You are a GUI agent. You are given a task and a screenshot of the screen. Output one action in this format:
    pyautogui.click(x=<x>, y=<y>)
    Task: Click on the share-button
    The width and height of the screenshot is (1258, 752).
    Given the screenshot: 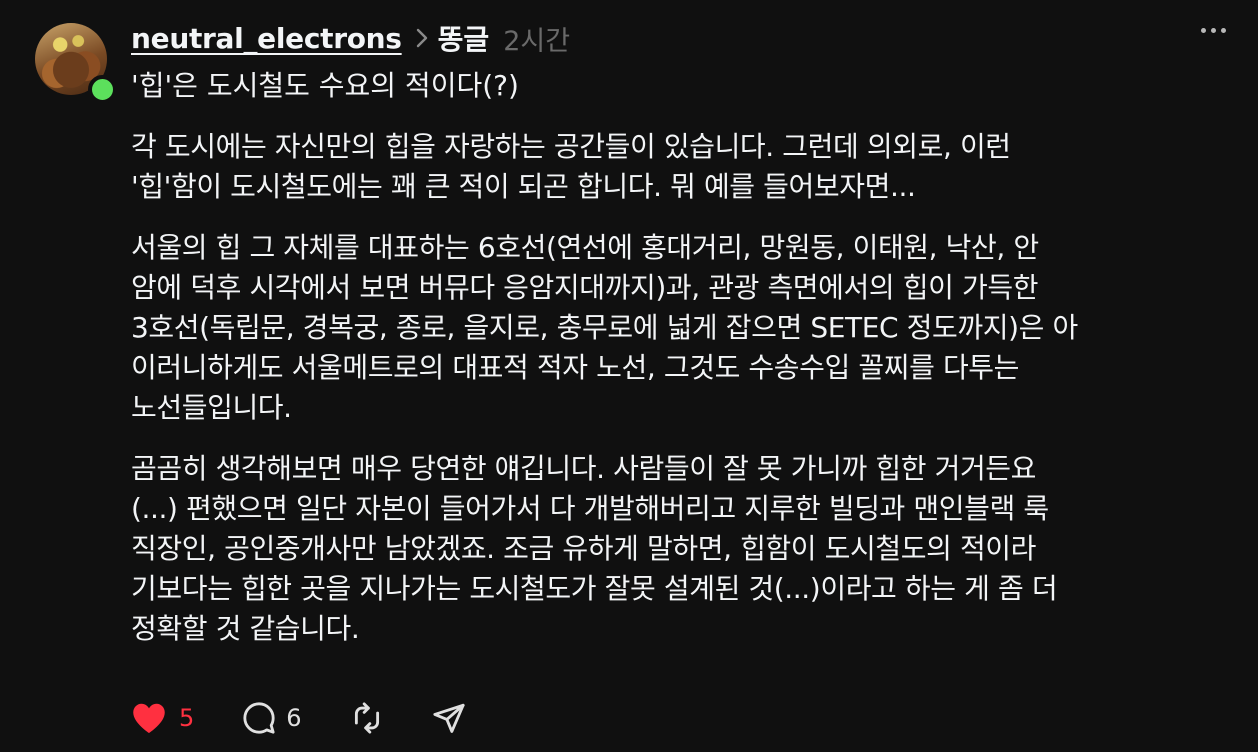 What is the action you would take?
    pyautogui.click(x=449, y=718)
    